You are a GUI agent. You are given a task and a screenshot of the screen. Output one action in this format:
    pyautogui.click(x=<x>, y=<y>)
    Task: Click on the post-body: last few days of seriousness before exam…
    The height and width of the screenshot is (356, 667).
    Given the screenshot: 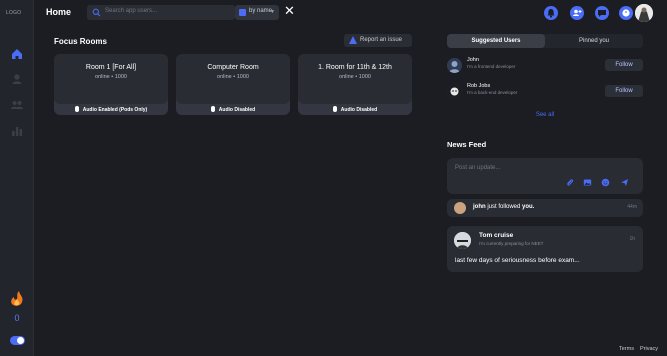 What is the action you would take?
    pyautogui.click(x=517, y=260)
    